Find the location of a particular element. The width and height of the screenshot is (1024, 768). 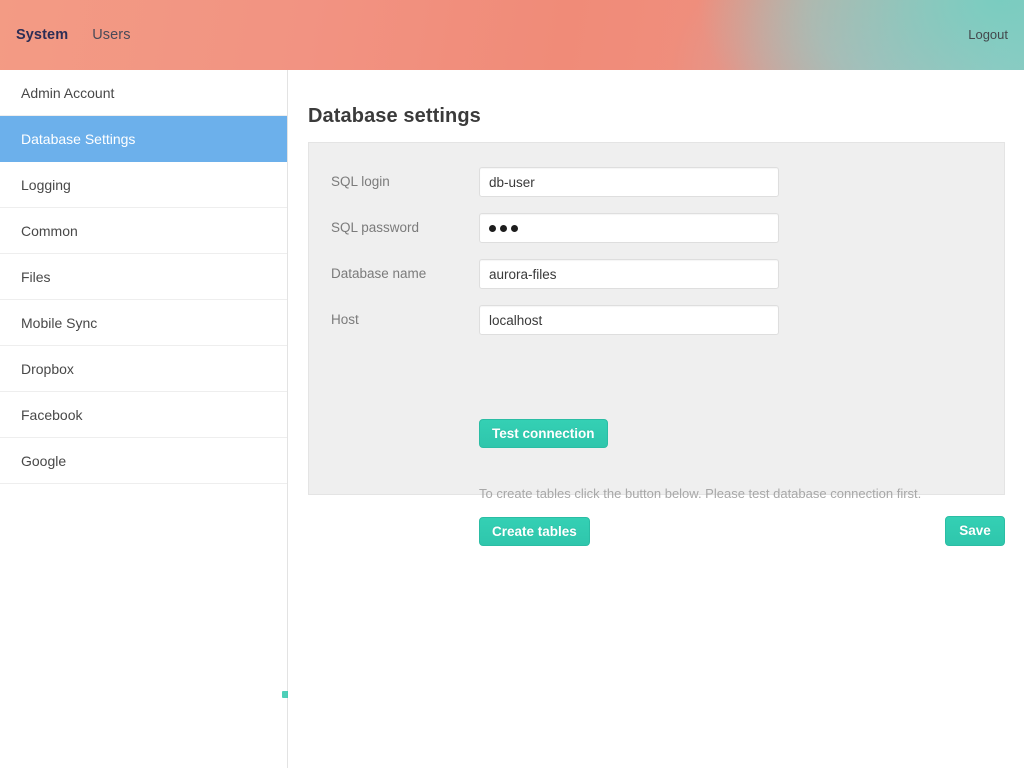

form-row-sql-password: SQL password is located at coordinates (656, 228).